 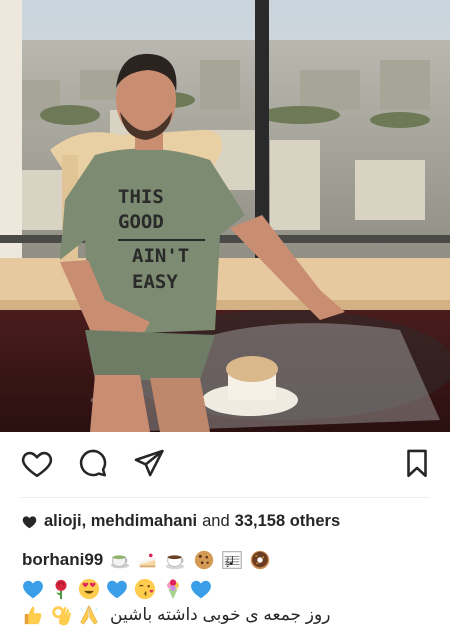 What do you see at coordinates (141, 222) in the screenshot?
I see `shirt-text-line-2: GOOD` at bounding box center [141, 222].